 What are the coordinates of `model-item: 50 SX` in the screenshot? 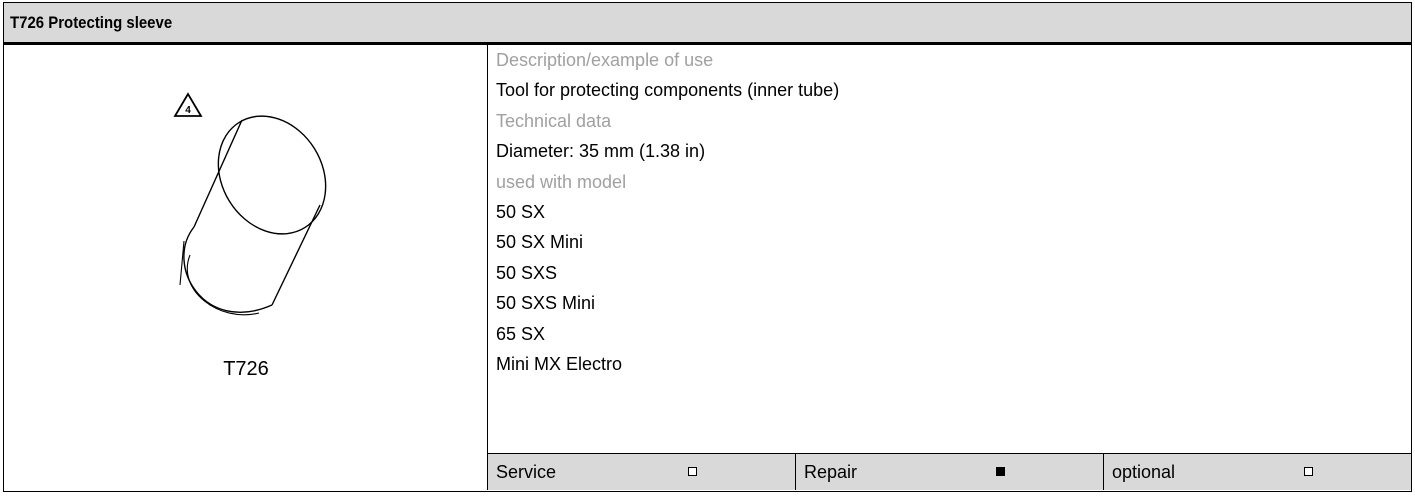 It's located at (521, 211).